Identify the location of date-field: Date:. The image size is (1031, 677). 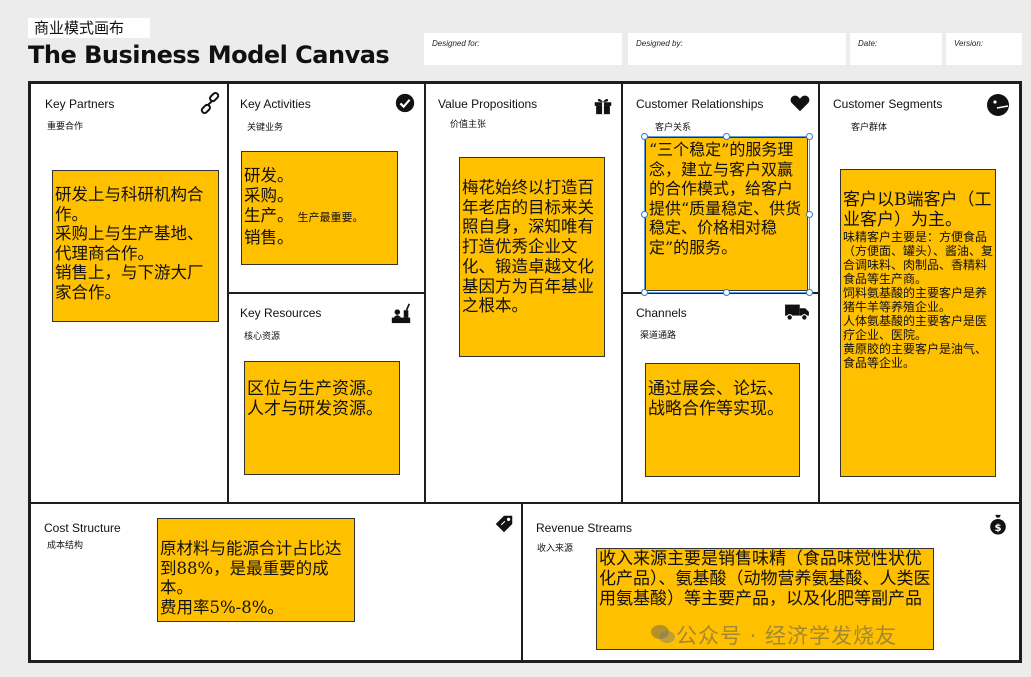
(896, 49).